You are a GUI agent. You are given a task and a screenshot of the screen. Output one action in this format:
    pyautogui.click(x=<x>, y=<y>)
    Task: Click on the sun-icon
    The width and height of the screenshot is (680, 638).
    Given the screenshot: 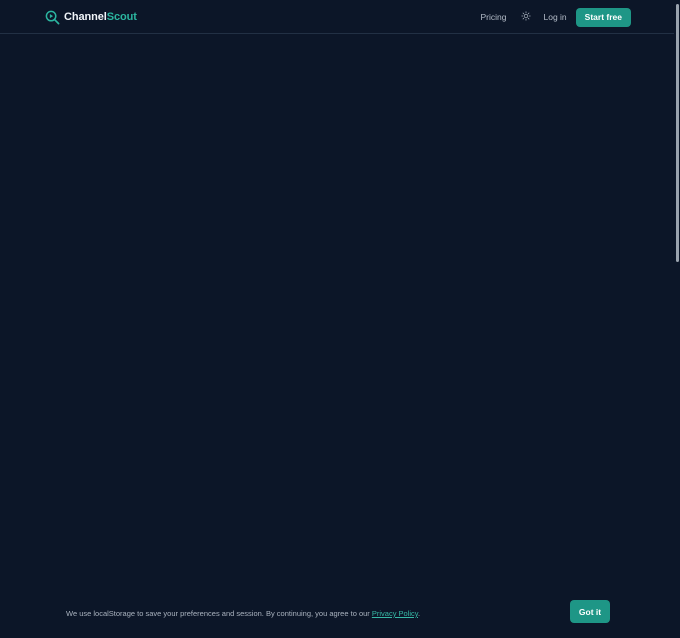 What is the action you would take?
    pyautogui.click(x=525, y=17)
    